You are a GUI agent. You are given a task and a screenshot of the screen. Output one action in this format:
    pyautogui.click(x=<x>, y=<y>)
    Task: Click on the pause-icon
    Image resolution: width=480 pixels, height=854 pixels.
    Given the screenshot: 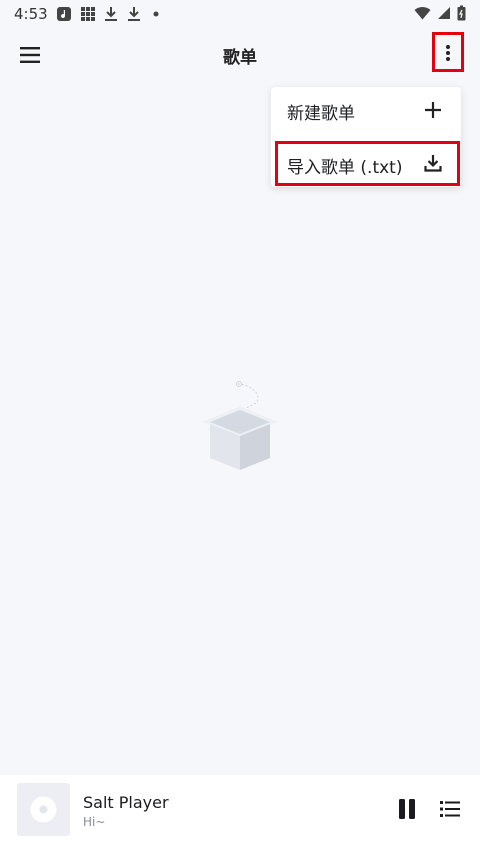 What is the action you would take?
    pyautogui.click(x=407, y=809)
    